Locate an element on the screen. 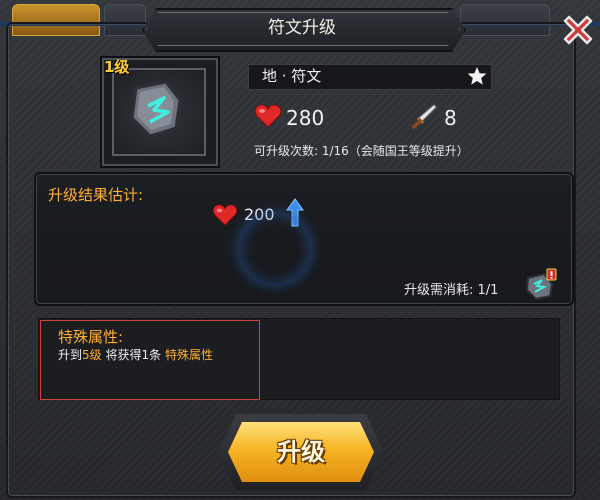 This screenshot has height=500, width=600. special-attribute-line: 升到5级 将获得1条 特殊属性 is located at coordinates (135, 354).